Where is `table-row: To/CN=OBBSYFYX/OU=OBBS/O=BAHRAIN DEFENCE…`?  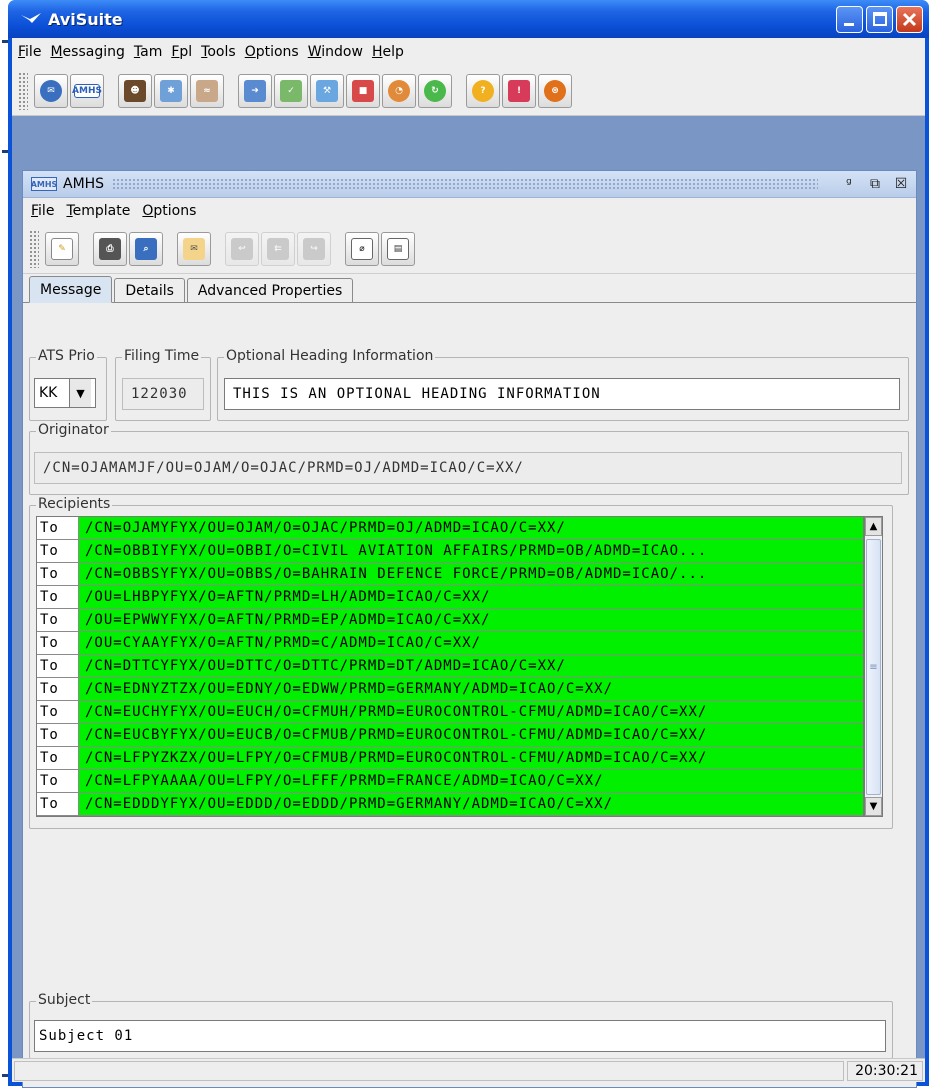
table-row: To/CN=OBBSYFYX/OU=OBBS/O=BAHRAIN DEFENCE… is located at coordinates (450, 574).